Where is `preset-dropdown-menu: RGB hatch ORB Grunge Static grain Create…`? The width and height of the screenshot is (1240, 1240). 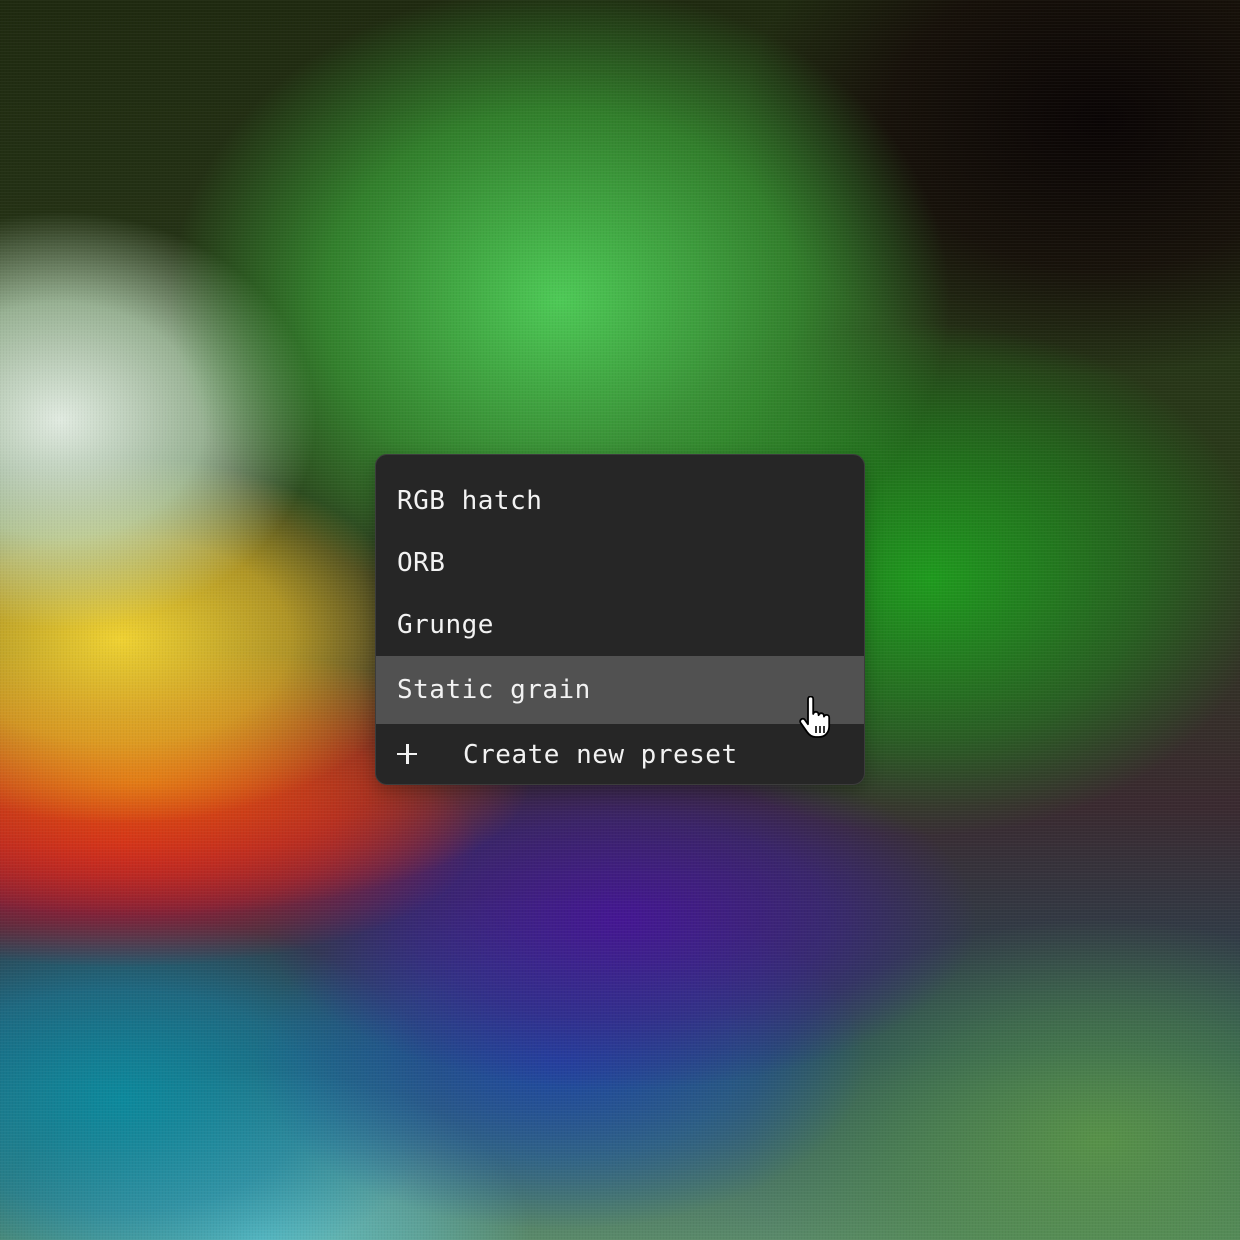
preset-dropdown-menu: RGB hatch ORB Grunge Static grain Create… is located at coordinates (620, 619).